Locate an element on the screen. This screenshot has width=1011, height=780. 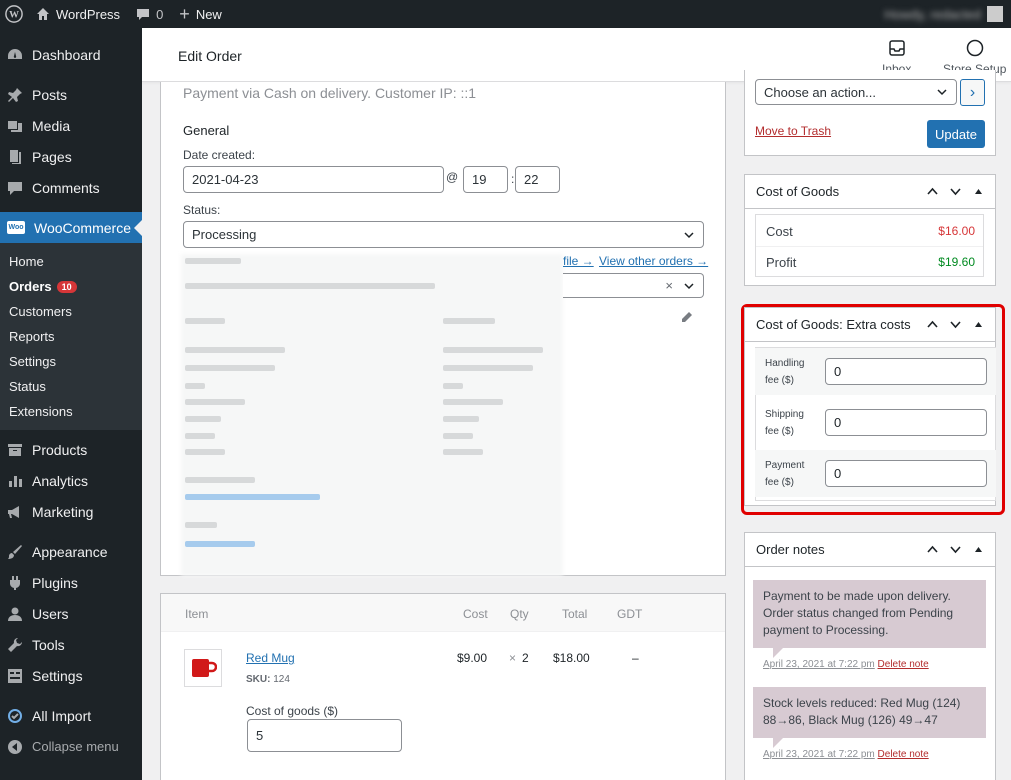
submenu-extensions: Extensions is located at coordinates (71, 411).